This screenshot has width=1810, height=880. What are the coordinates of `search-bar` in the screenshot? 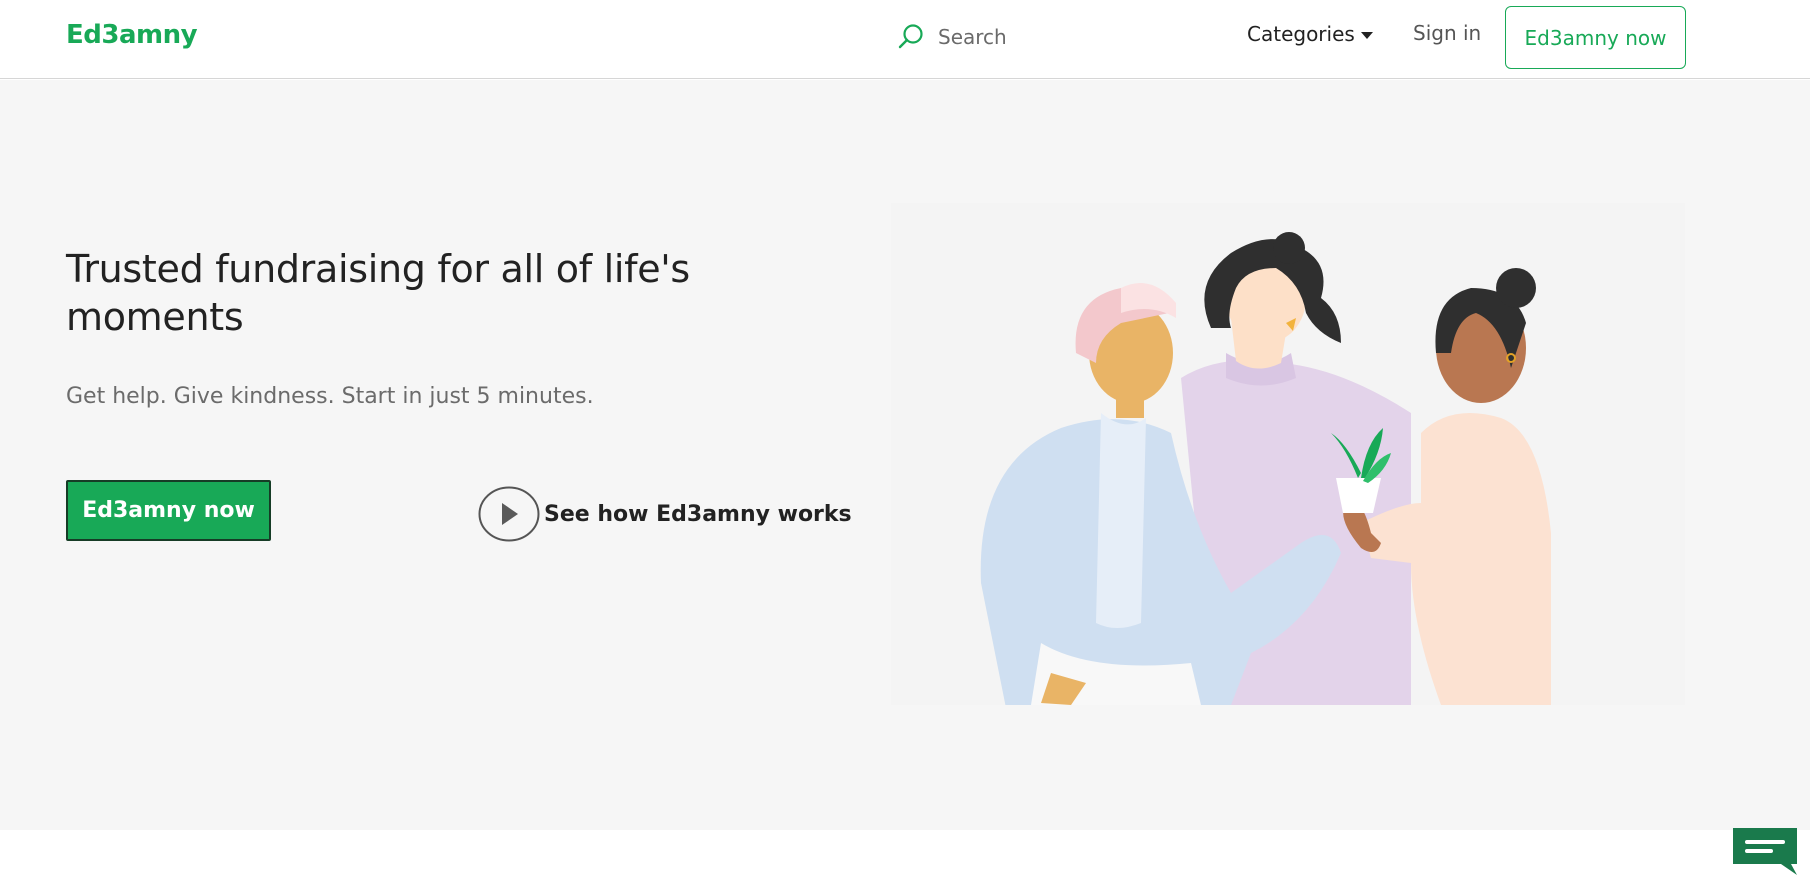 It's located at (1046, 38).